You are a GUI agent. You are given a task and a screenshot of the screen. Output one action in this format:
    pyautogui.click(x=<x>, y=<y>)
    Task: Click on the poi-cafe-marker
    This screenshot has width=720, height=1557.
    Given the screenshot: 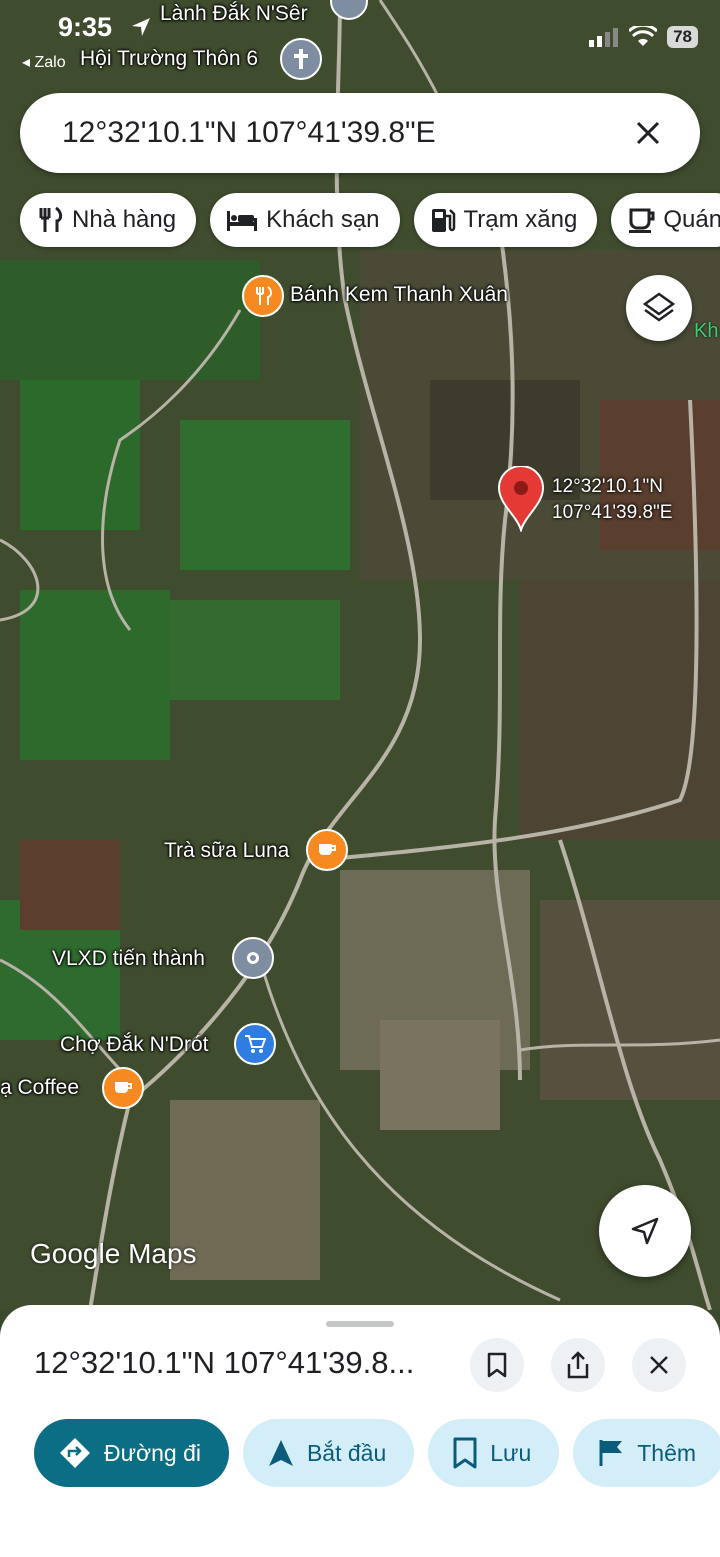 What is the action you would take?
    pyautogui.click(x=327, y=850)
    